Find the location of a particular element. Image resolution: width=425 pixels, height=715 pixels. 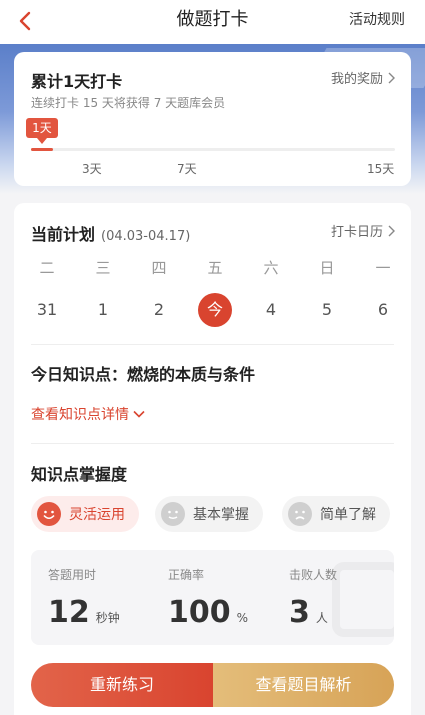

weekday-label: 五 is located at coordinates (215, 268).